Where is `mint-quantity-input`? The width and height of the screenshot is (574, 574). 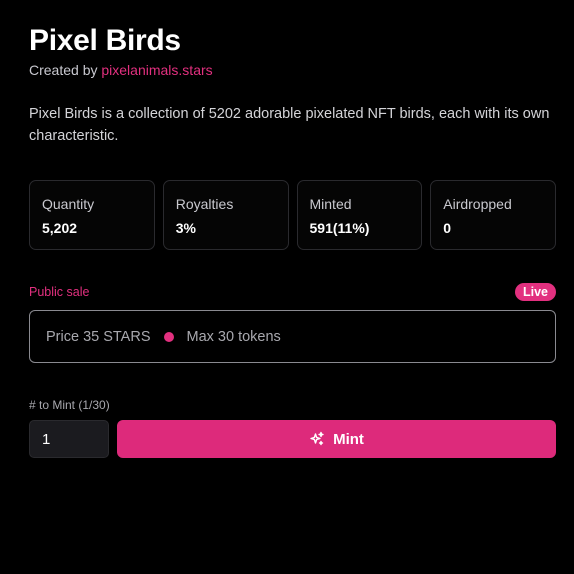
mint-quantity-input is located at coordinates (69, 439).